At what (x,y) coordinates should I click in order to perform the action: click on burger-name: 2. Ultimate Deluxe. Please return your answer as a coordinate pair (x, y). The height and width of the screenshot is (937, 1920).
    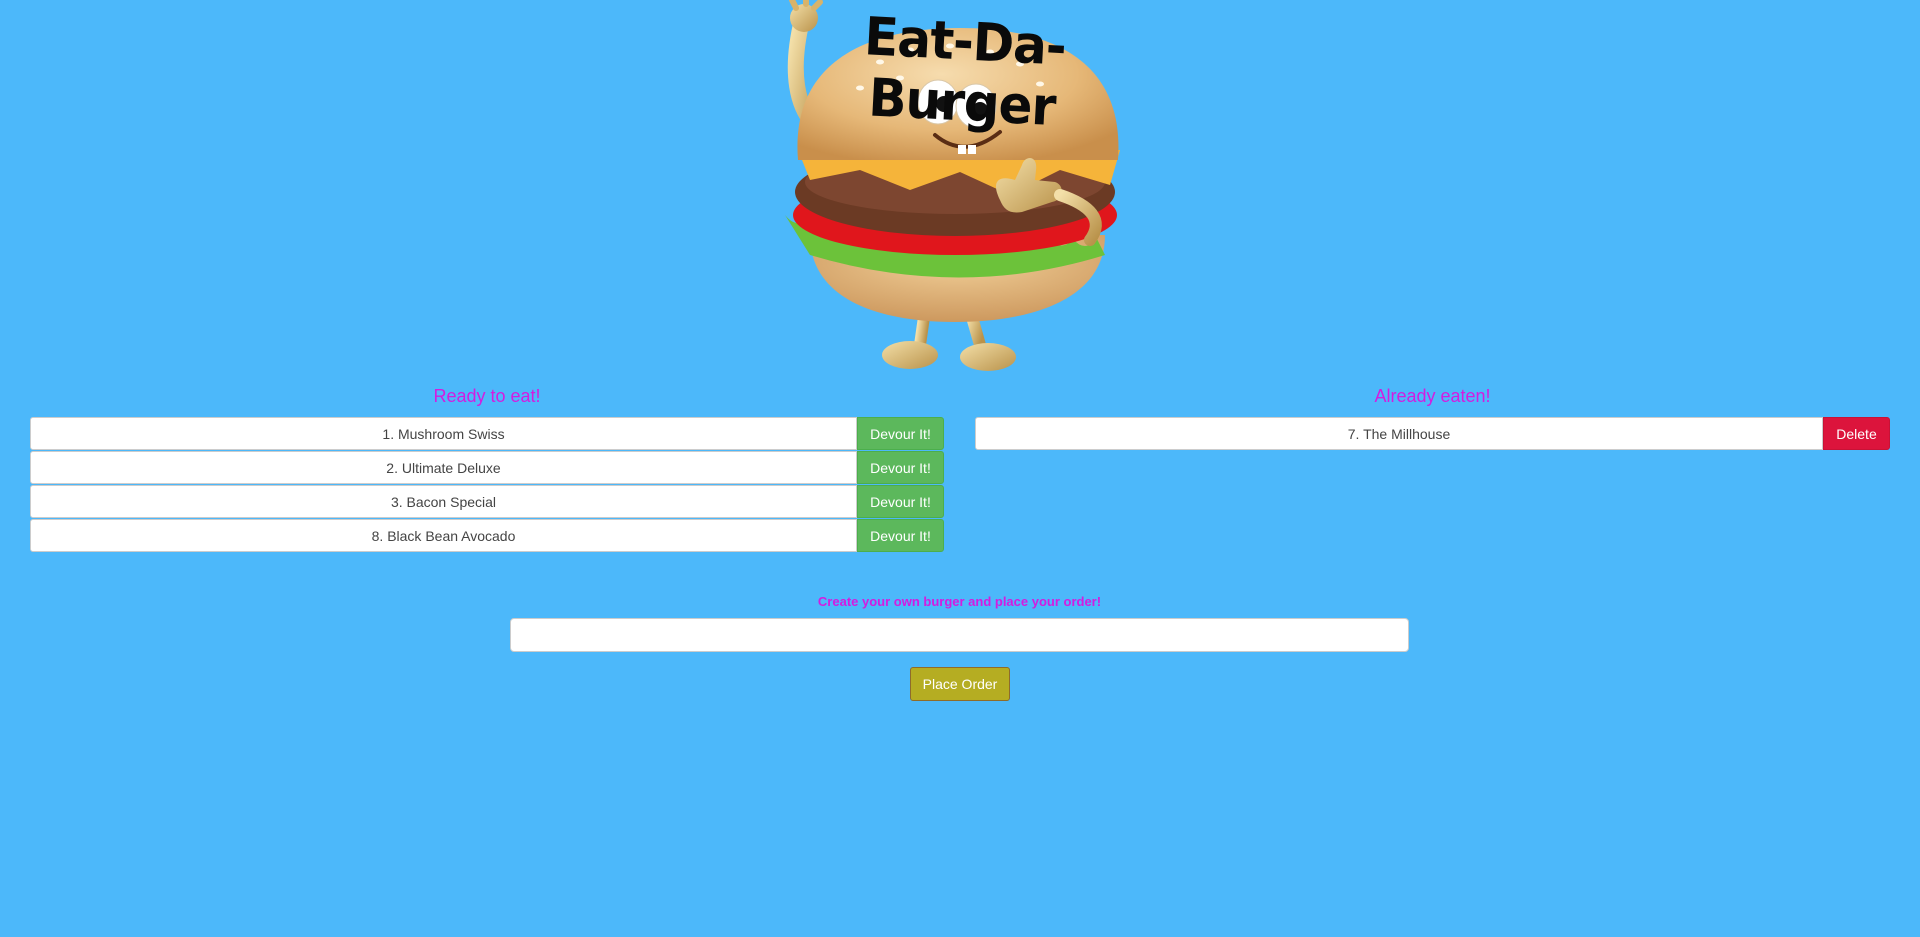
    Looking at the image, I should click on (443, 467).